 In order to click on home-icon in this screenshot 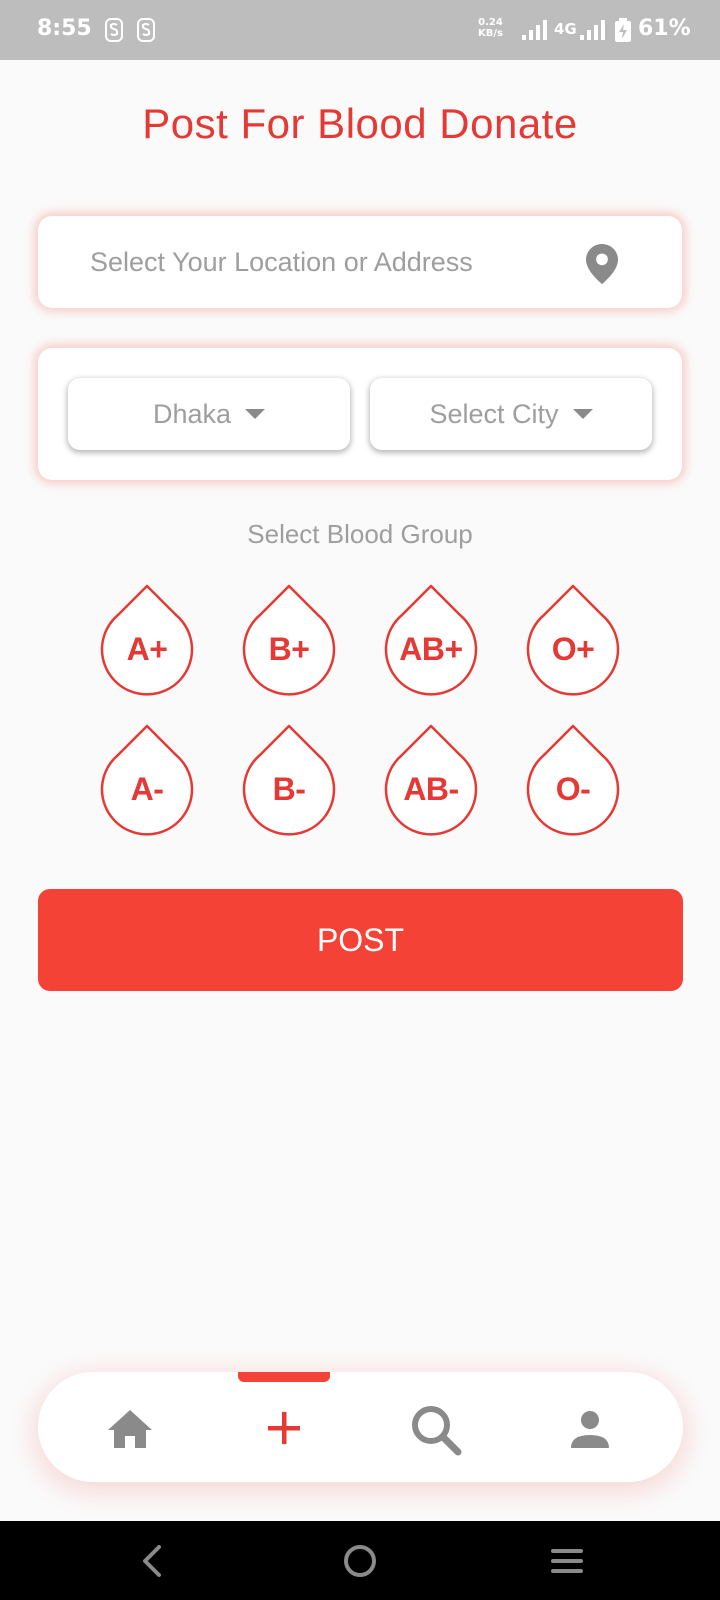, I will do `click(130, 1430)`.